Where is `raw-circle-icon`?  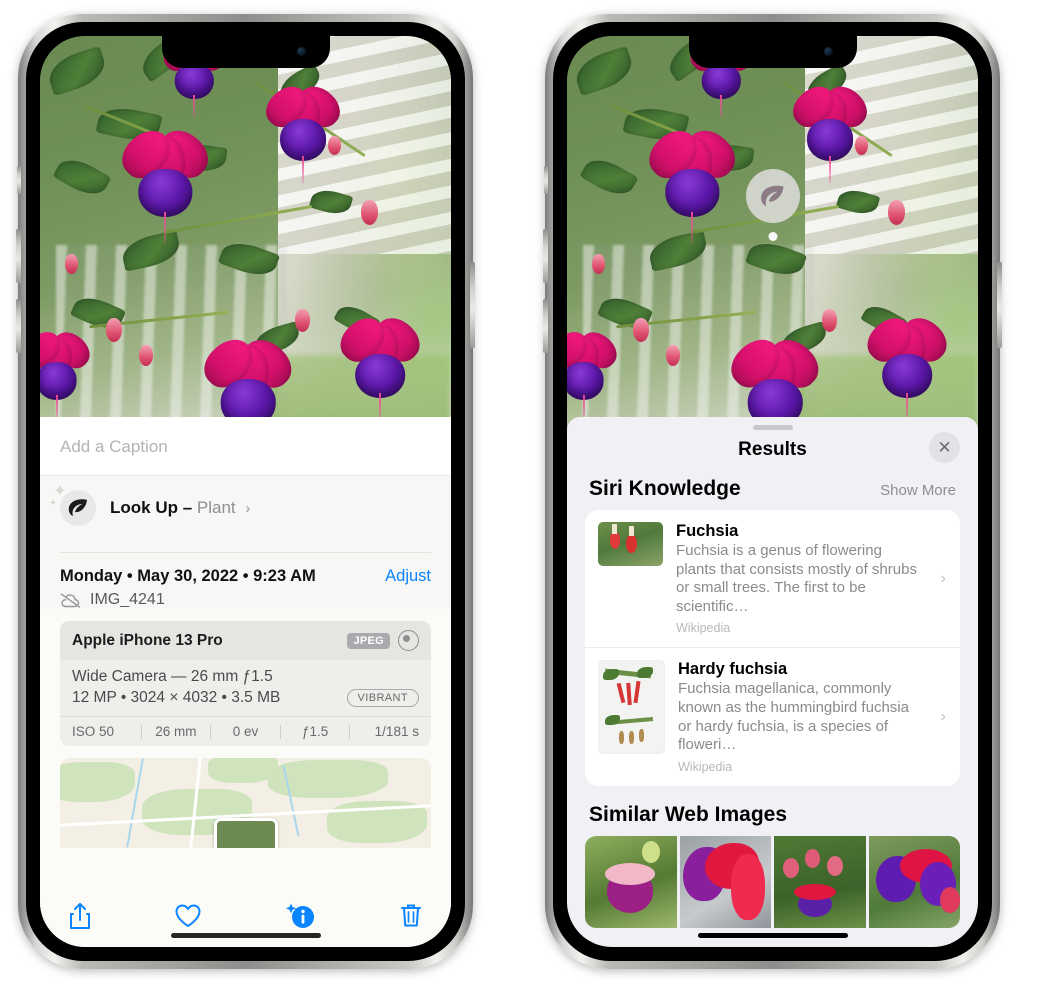 raw-circle-icon is located at coordinates (408, 640).